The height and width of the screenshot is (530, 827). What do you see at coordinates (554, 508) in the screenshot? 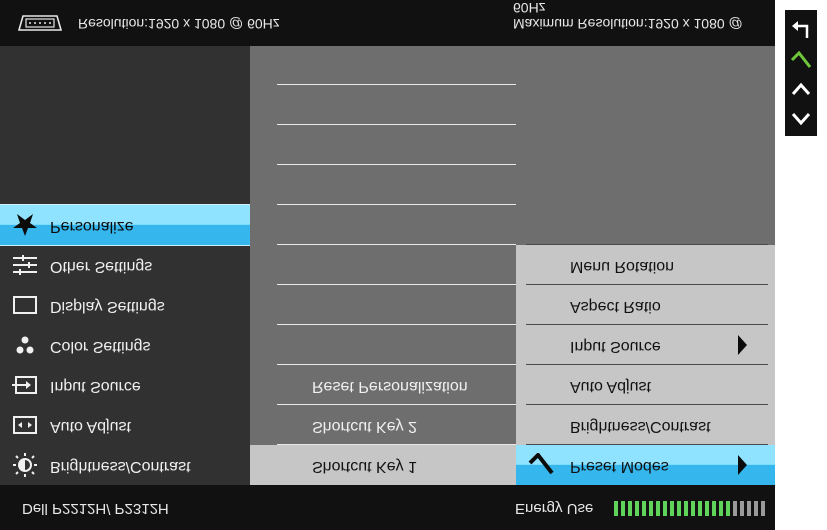
I see `energy-use-label: Energy Use` at bounding box center [554, 508].